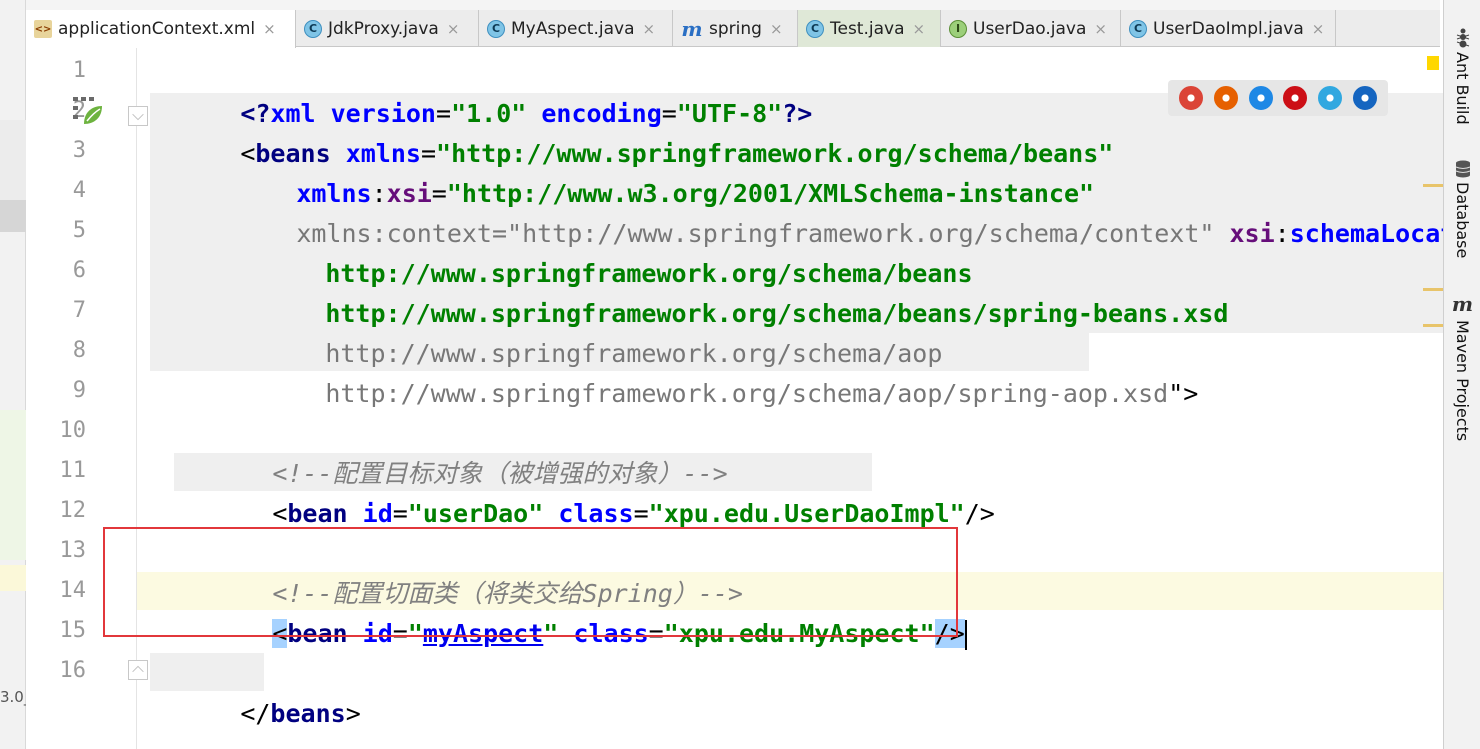 The height and width of the screenshot is (749, 1480). Describe the element at coordinates (79, 350) in the screenshot. I see `line-number: 8` at that location.